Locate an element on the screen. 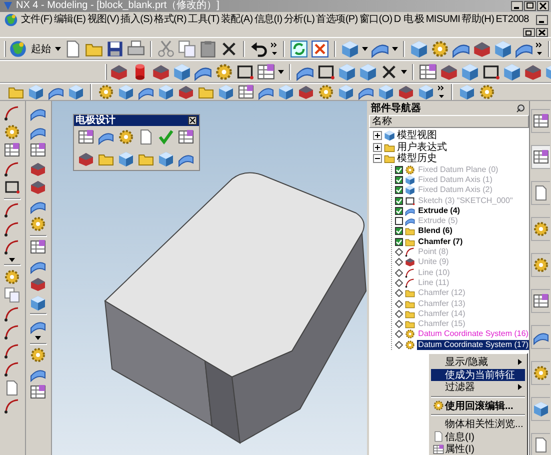 Image resolution: width=551 pixels, height=455 pixels. menu-item: 工具(T) is located at coordinates (204, 20).